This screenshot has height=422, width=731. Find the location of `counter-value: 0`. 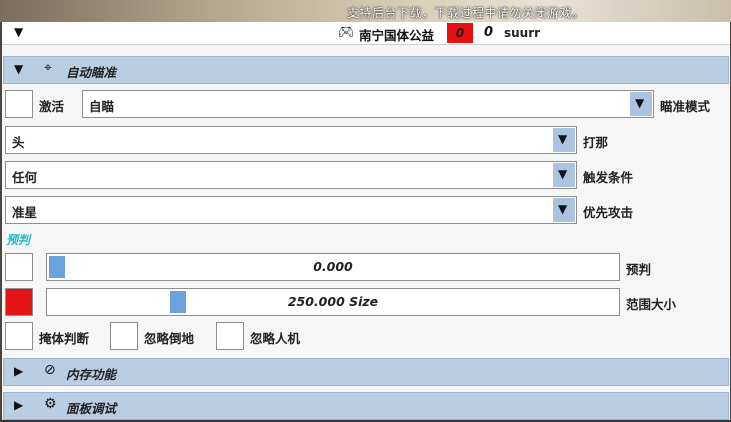

counter-value: 0 is located at coordinates (489, 32).